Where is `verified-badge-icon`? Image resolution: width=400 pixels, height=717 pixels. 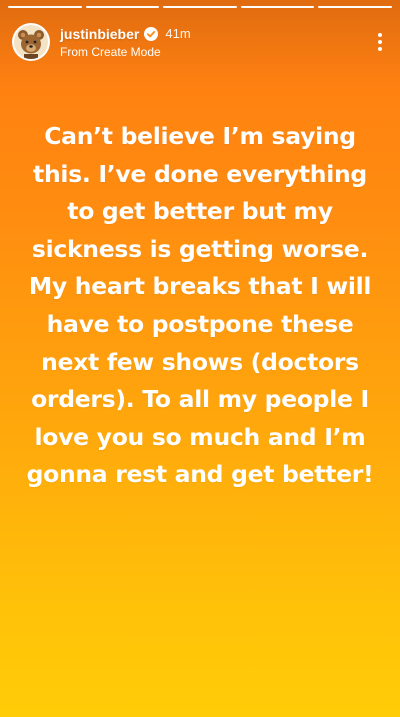
verified-badge-icon is located at coordinates (151, 33).